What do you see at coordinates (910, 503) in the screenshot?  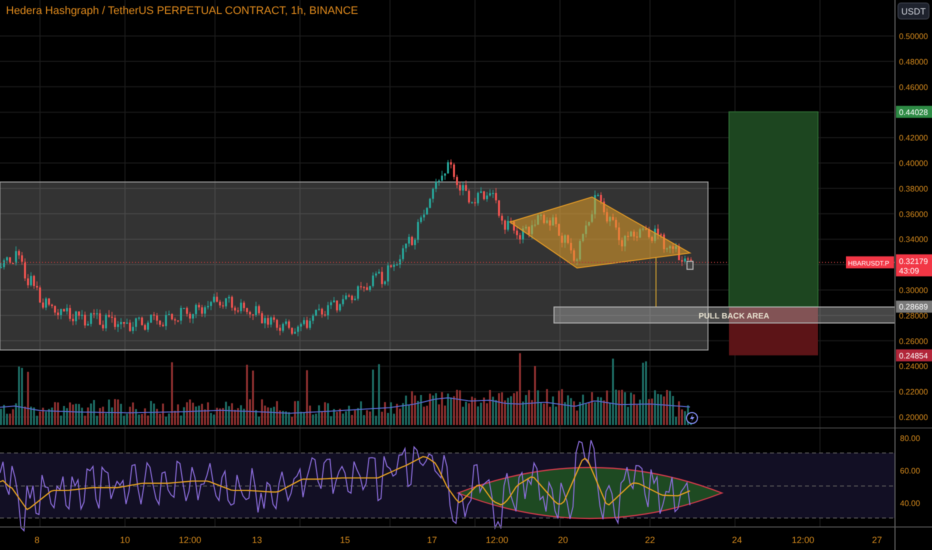 I see `rsi-axis-label: 40.00` at bounding box center [910, 503].